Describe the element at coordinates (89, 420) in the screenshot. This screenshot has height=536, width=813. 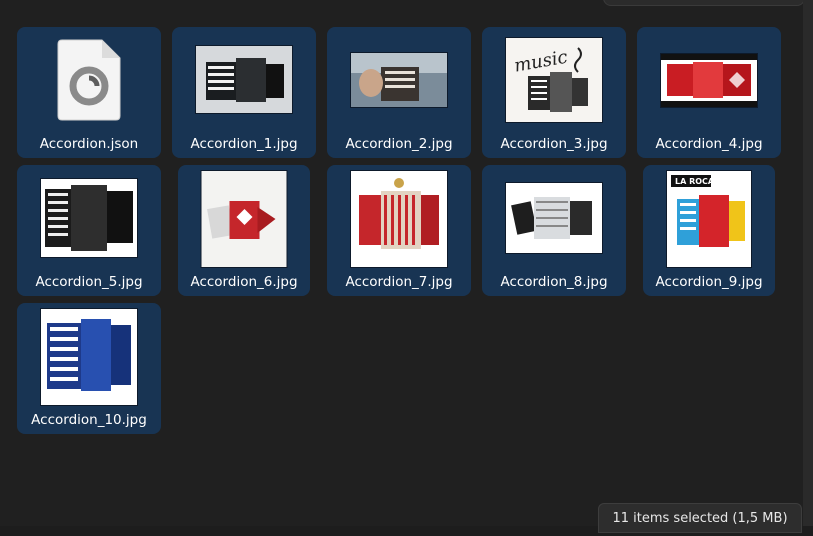
I see `file-name: Accordion_10.jpg` at that location.